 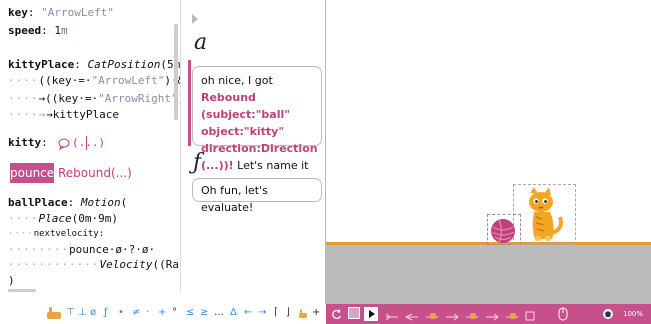 What do you see at coordinates (303, 314) in the screenshot?
I see `hand-icon` at bounding box center [303, 314].